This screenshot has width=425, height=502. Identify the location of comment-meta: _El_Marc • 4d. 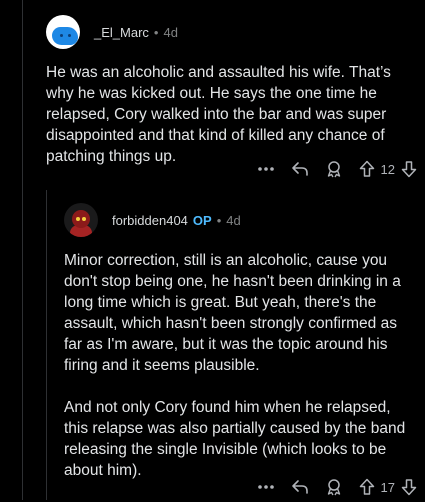
(136, 32).